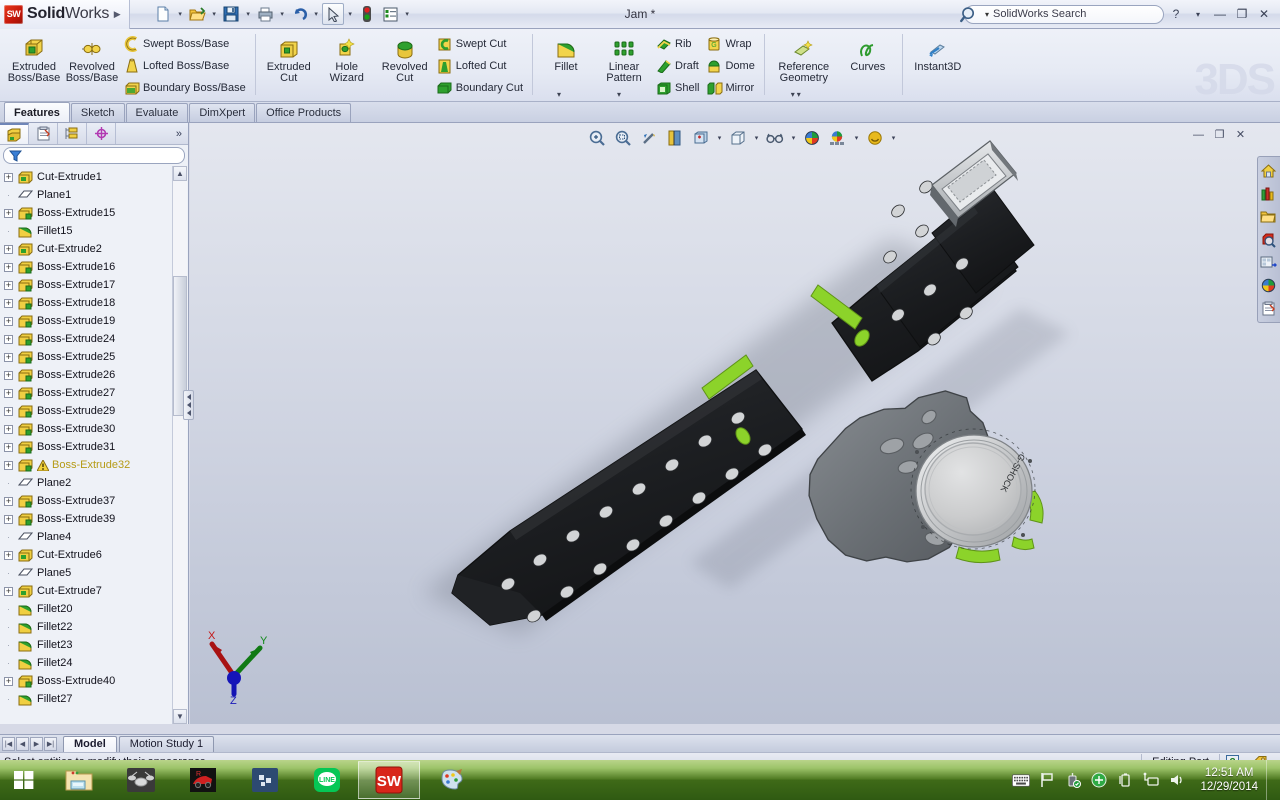  What do you see at coordinates (85, 609) in the screenshot?
I see `feature-tree-item: · Fillet20` at bounding box center [85, 609].